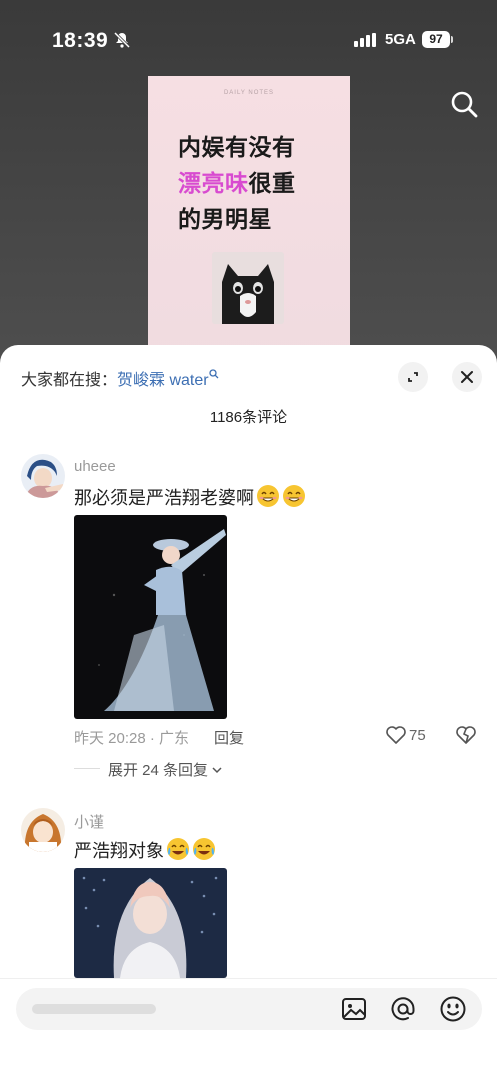 The image size is (497, 1081). What do you see at coordinates (248, 288) in the screenshot?
I see `cat-photo` at bounding box center [248, 288].